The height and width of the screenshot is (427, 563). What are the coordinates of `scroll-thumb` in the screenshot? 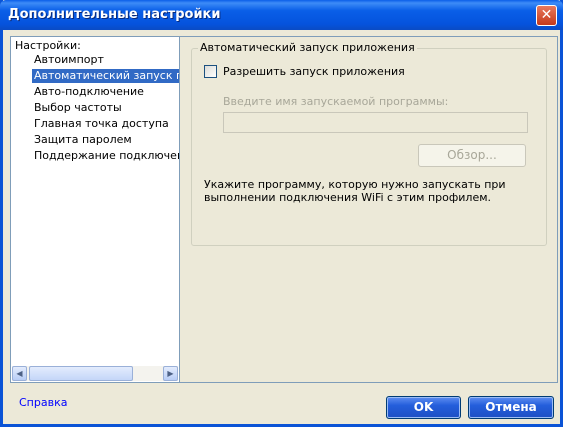 It's located at (81, 373).